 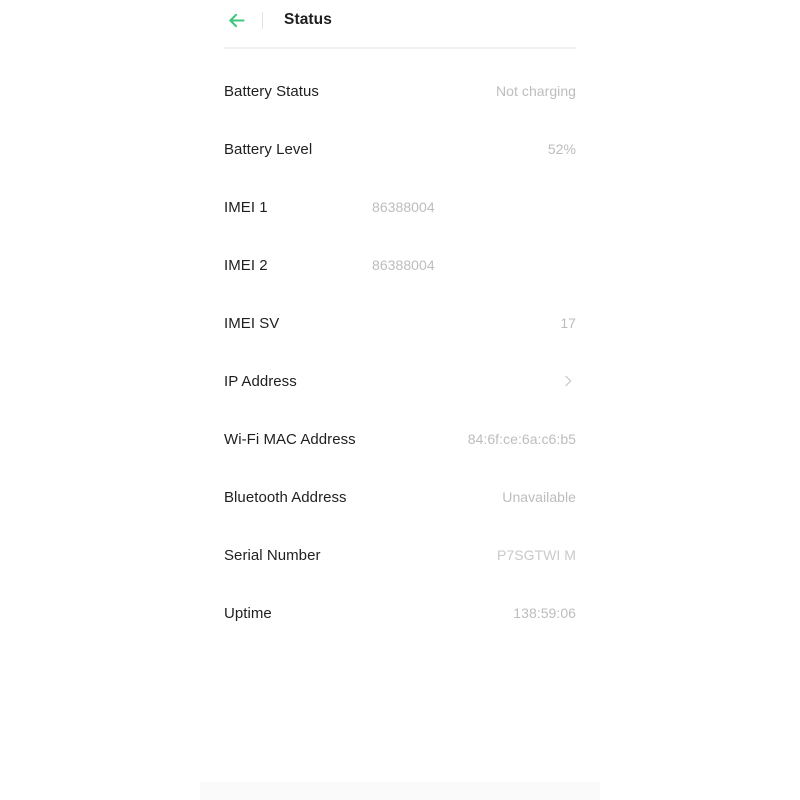 What do you see at coordinates (400, 497) in the screenshot?
I see `row-bluetooth-address: Bluetooth Address Unavailable` at bounding box center [400, 497].